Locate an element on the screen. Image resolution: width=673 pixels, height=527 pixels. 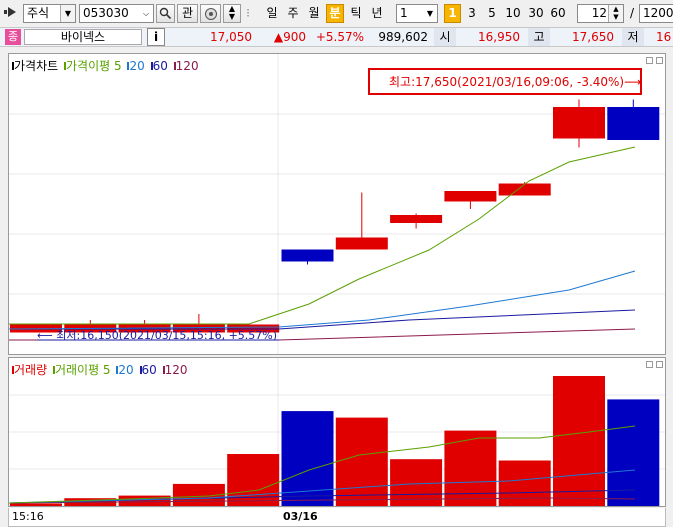
x-axis-start-label: 15:16 is located at coordinates (28, 516).